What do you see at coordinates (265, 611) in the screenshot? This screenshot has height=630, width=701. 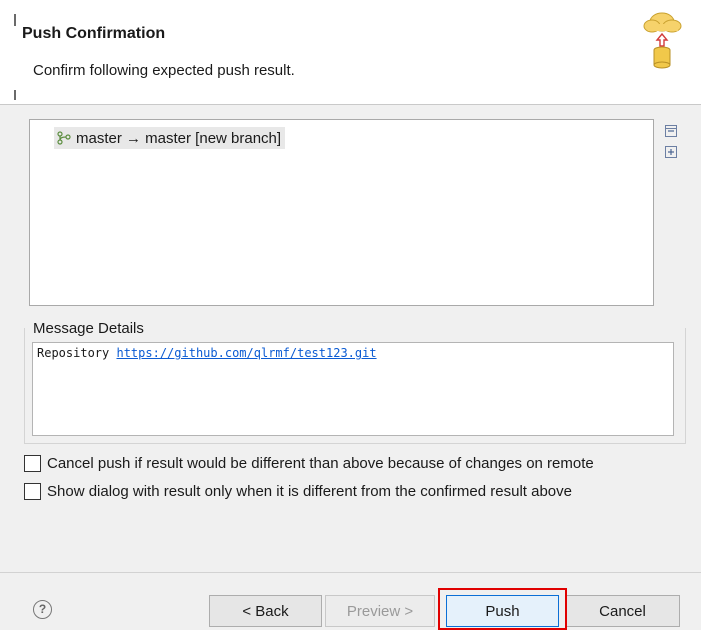 I see `back-button: < Back` at bounding box center [265, 611].